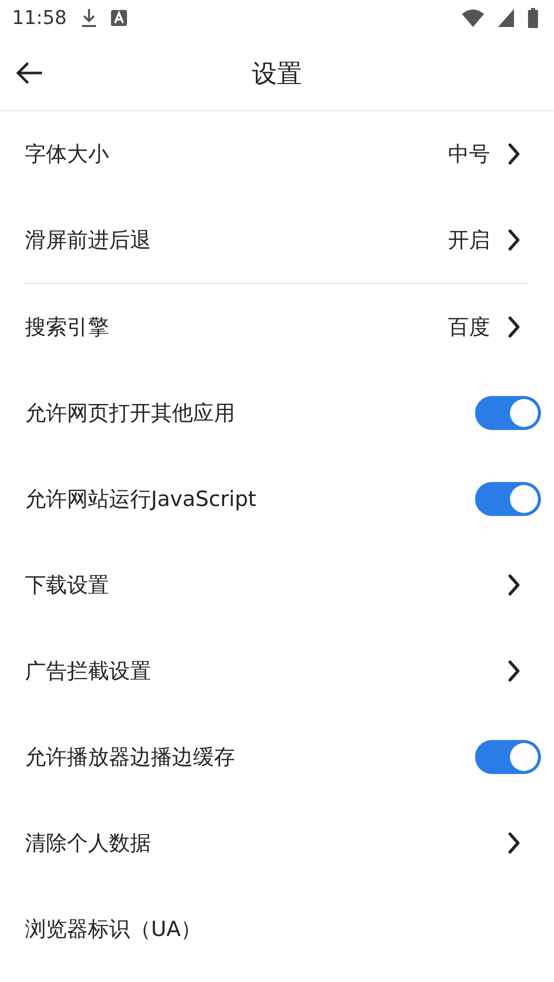  What do you see at coordinates (67, 585) in the screenshot?
I see `setting-label: 下载设置` at bounding box center [67, 585].